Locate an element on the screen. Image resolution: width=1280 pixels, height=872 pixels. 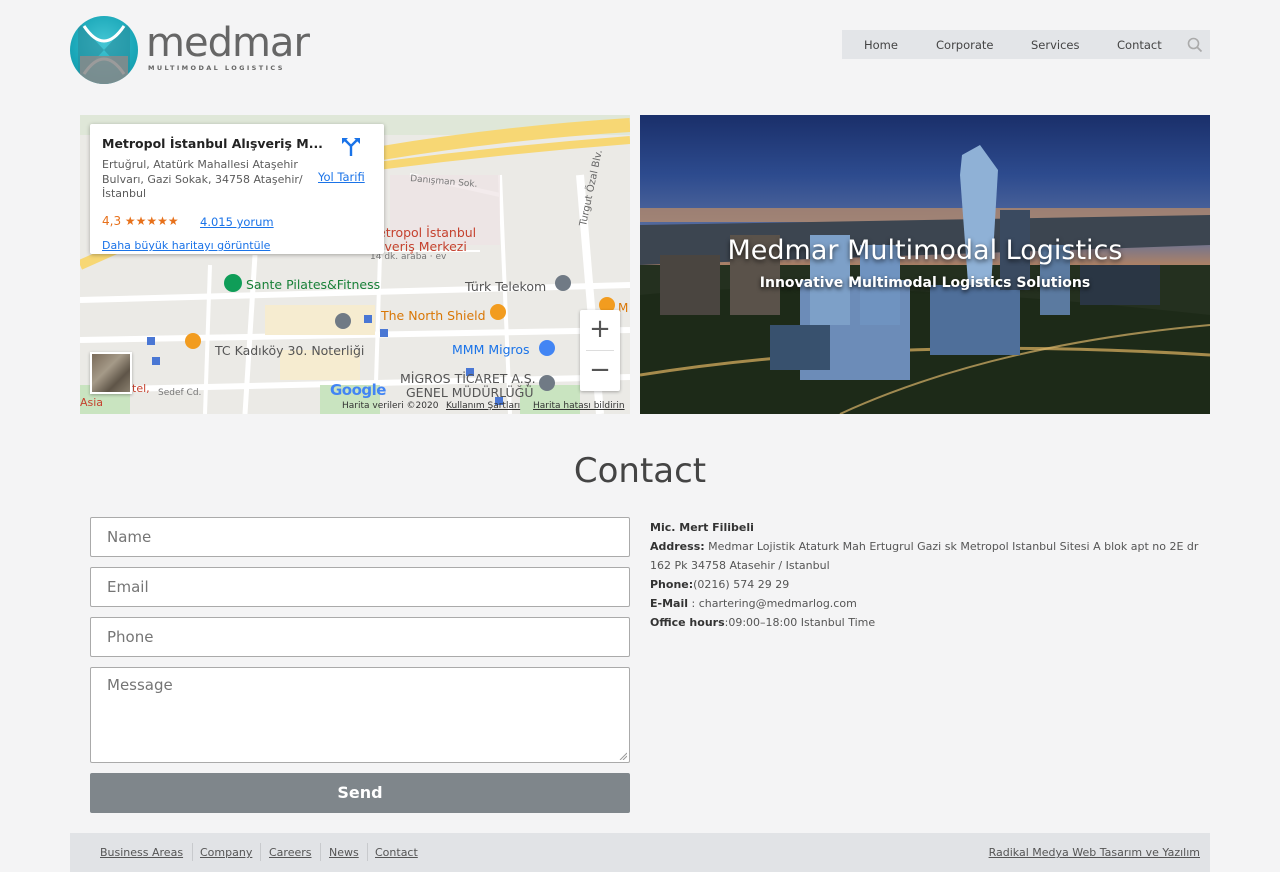
map-terms-link: Kullanım Şartları is located at coordinates (483, 406).